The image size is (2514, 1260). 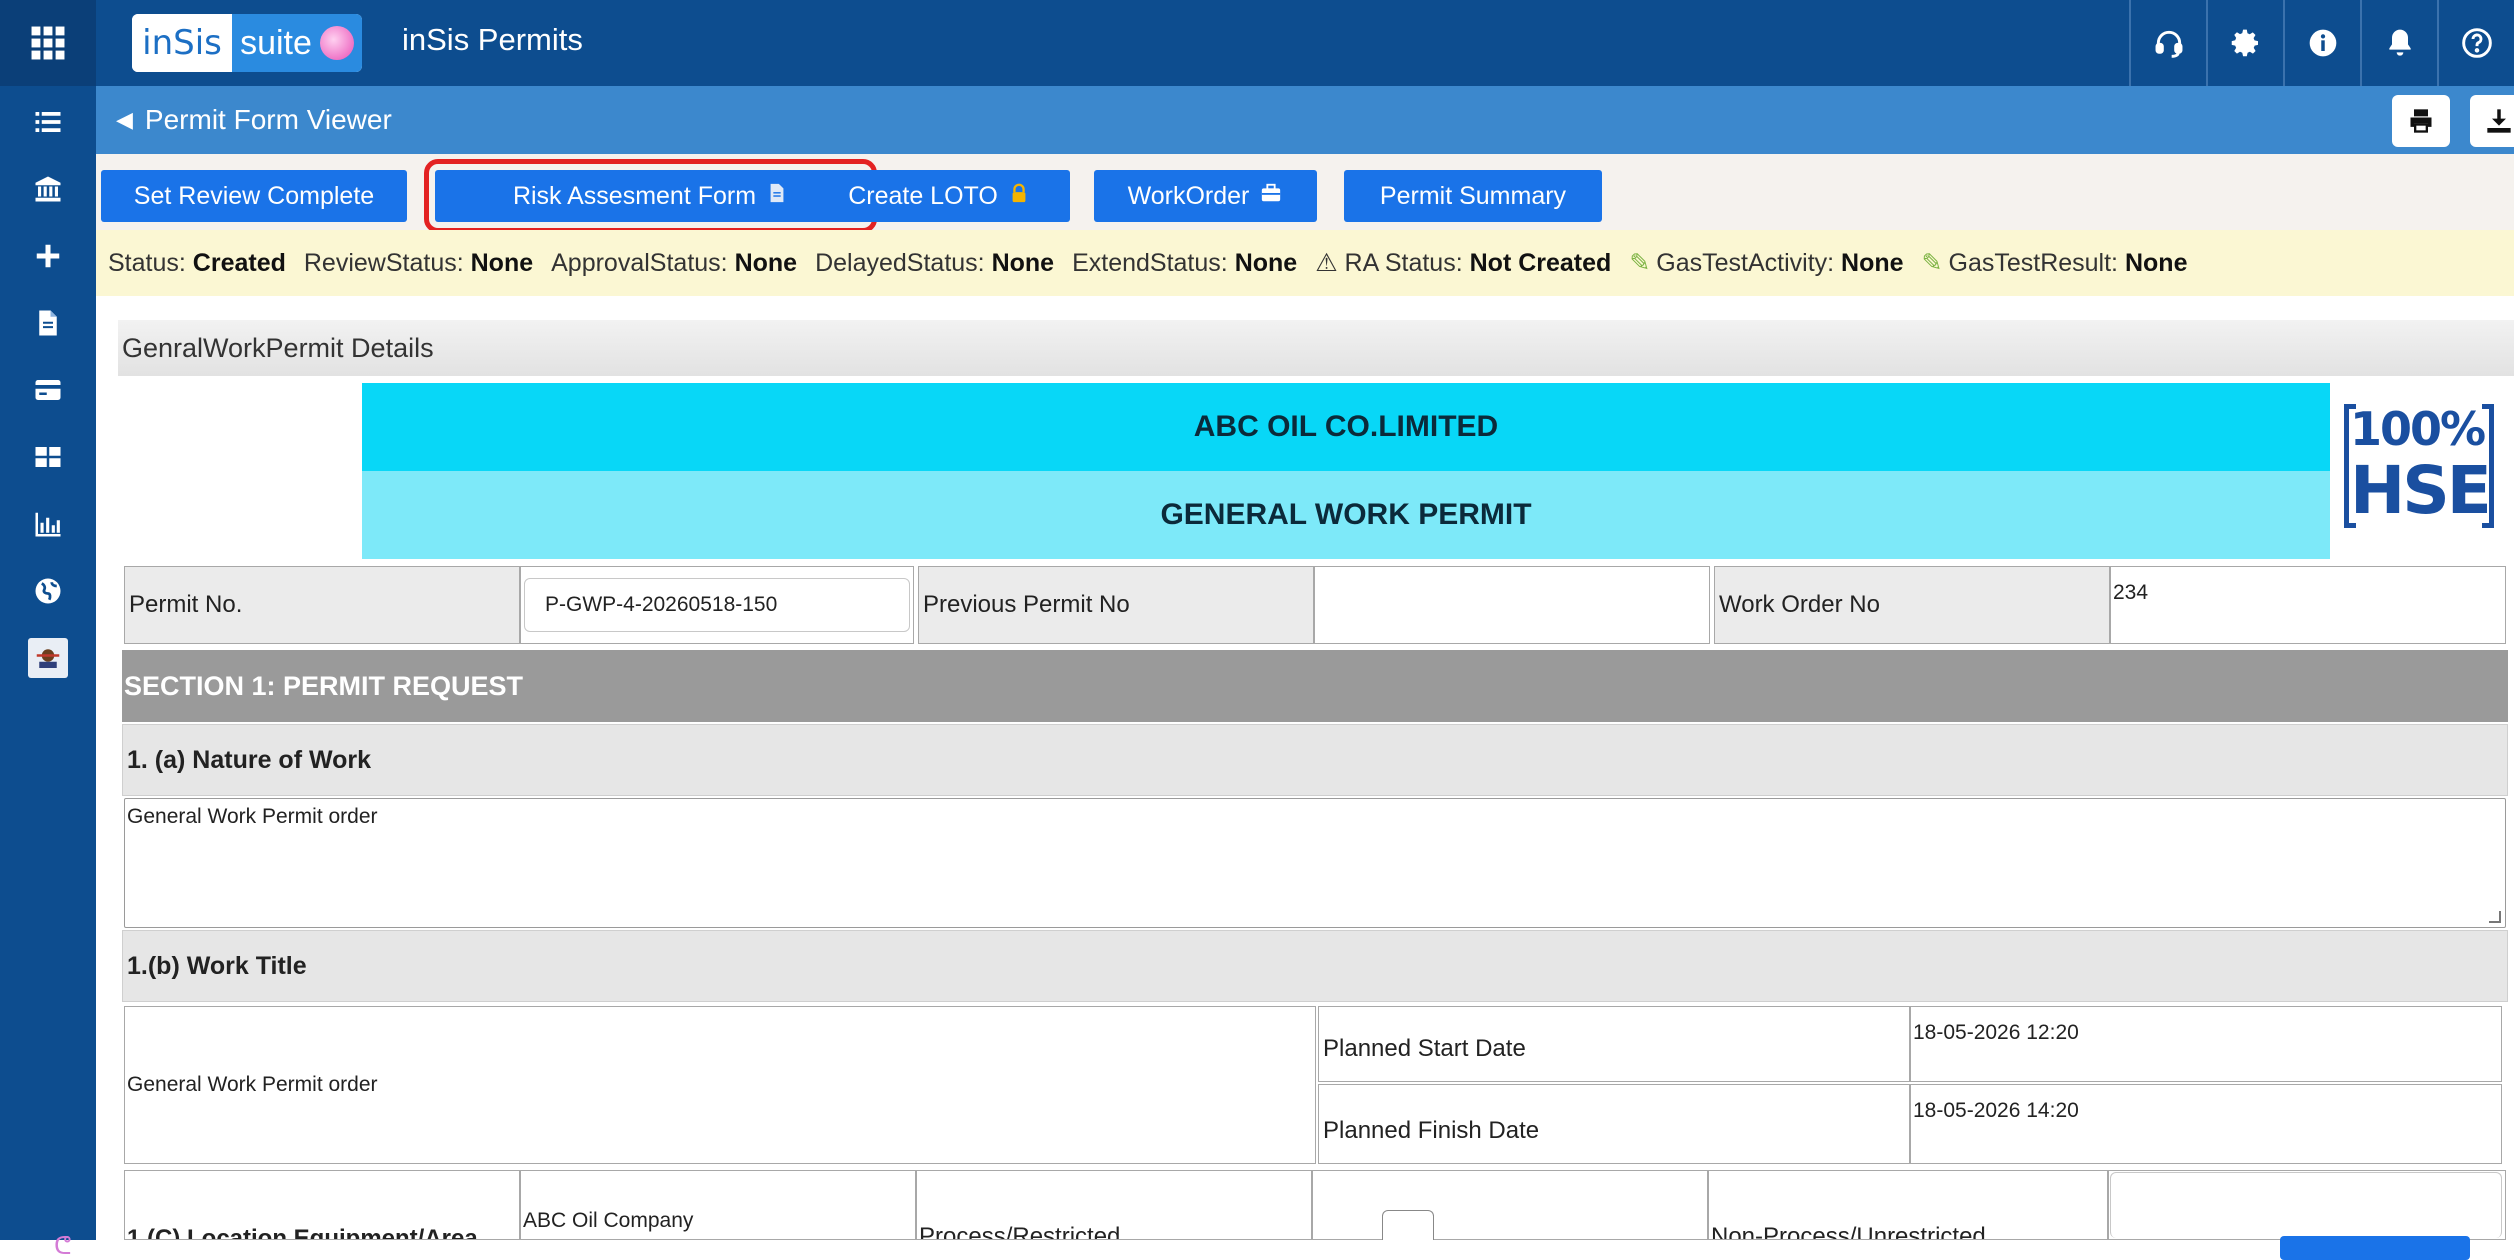 I want to click on review-status-label: ReviewStatus:, so click(x=383, y=262).